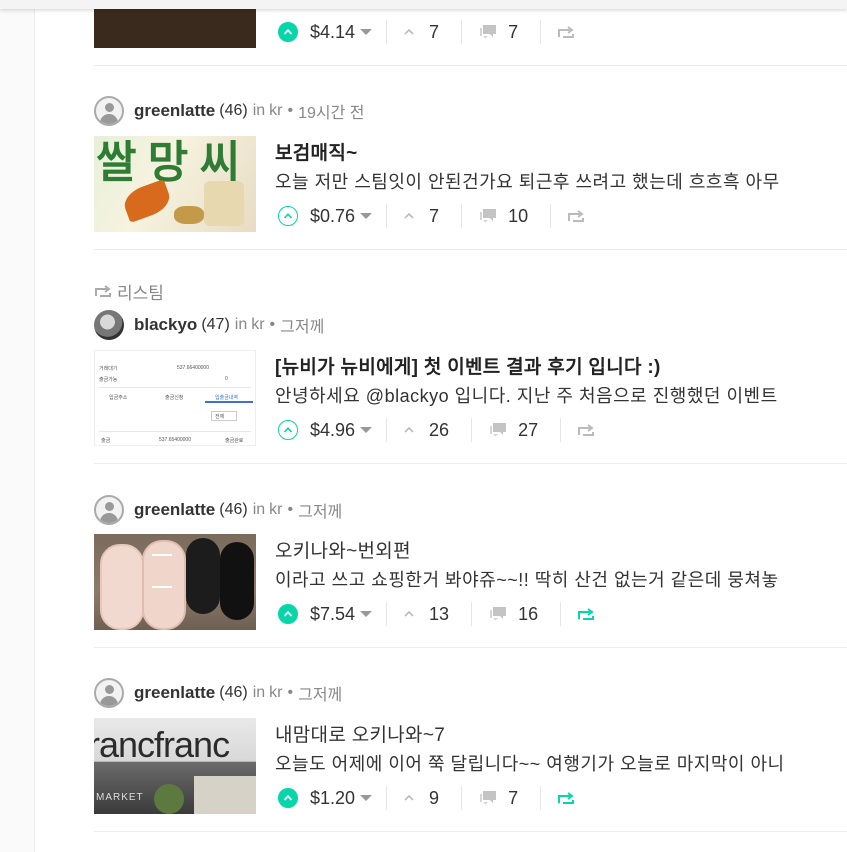  What do you see at coordinates (175, 440) in the screenshot?
I see `thumb-text: 537.65400000` at bounding box center [175, 440].